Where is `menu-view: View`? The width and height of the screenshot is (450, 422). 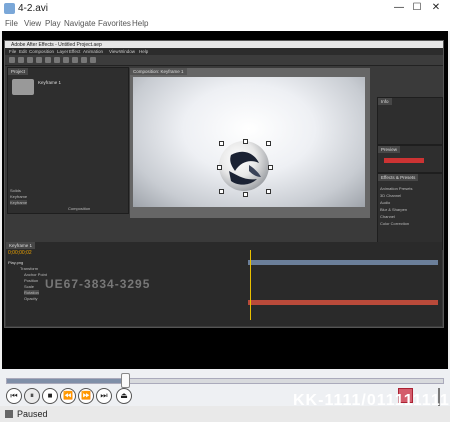 menu-view: View is located at coordinates (32, 23).